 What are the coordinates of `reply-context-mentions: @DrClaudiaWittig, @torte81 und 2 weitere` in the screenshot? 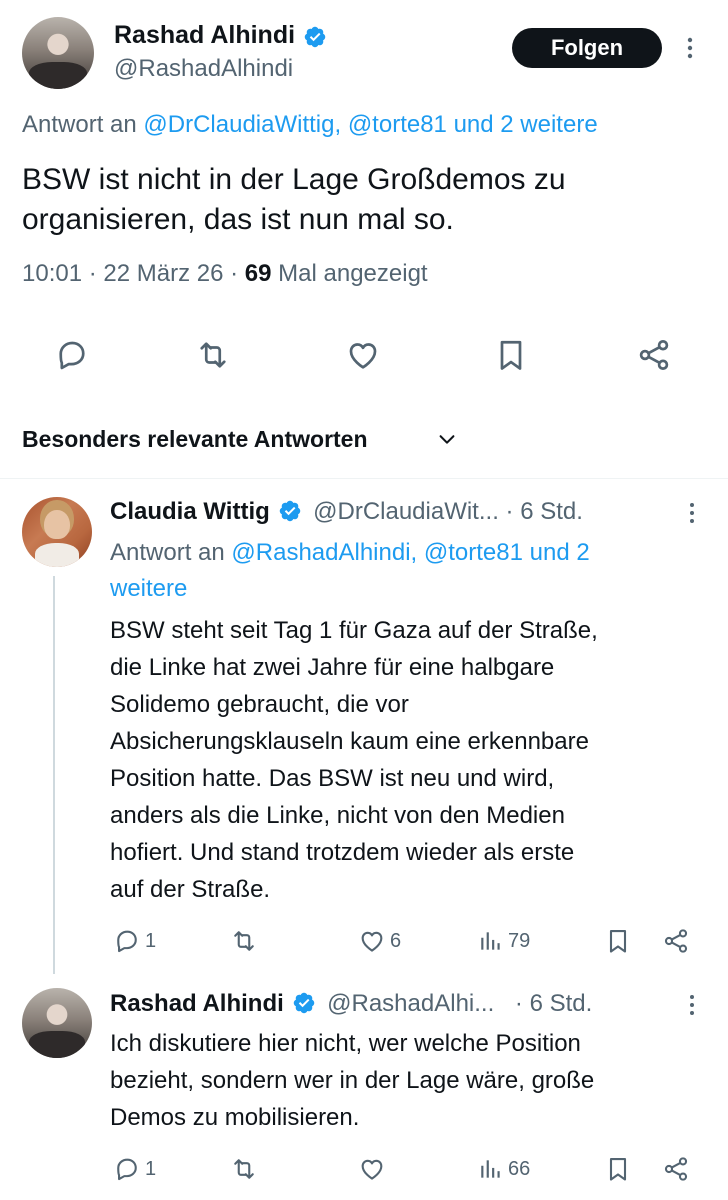 It's located at (370, 124).